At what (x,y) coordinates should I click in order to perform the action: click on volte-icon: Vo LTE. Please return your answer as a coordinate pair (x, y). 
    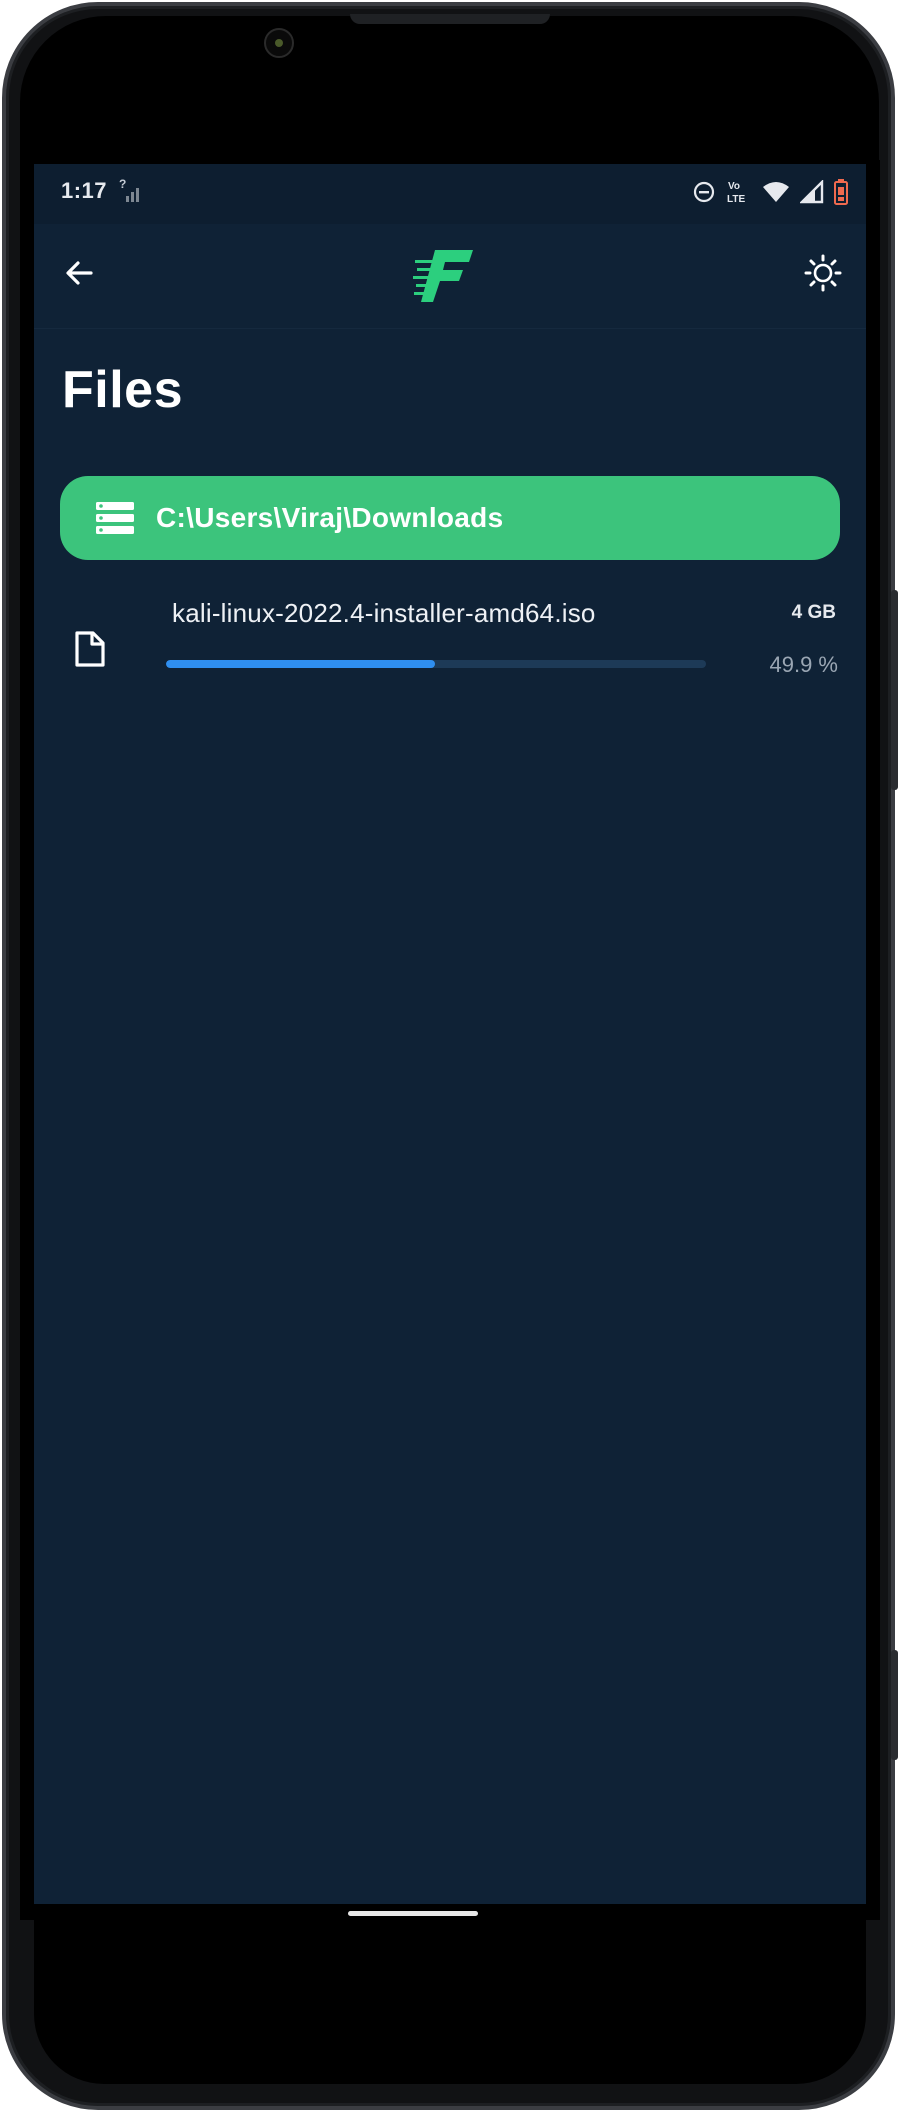
    Looking at the image, I should click on (739, 194).